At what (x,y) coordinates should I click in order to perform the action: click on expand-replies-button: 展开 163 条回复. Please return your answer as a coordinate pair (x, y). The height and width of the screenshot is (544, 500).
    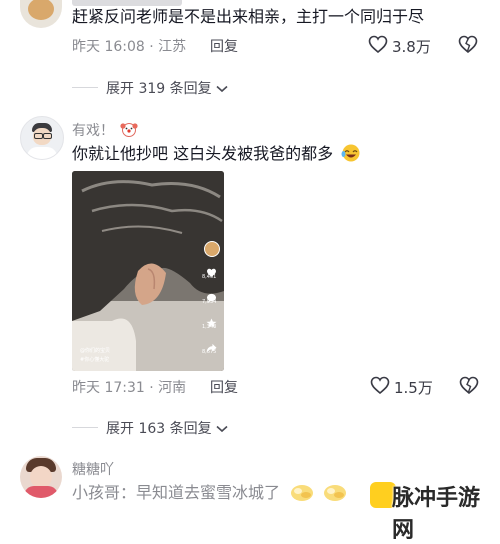
    Looking at the image, I should click on (167, 428).